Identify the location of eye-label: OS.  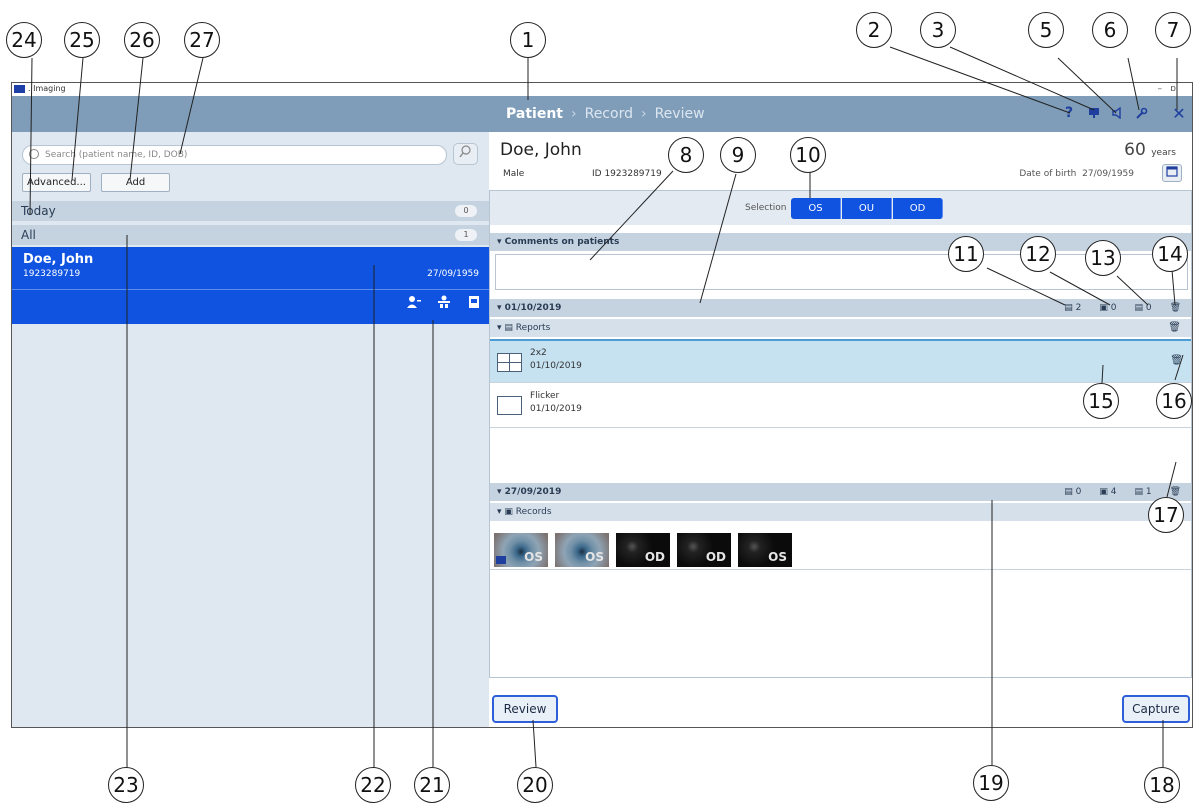
(594, 557).